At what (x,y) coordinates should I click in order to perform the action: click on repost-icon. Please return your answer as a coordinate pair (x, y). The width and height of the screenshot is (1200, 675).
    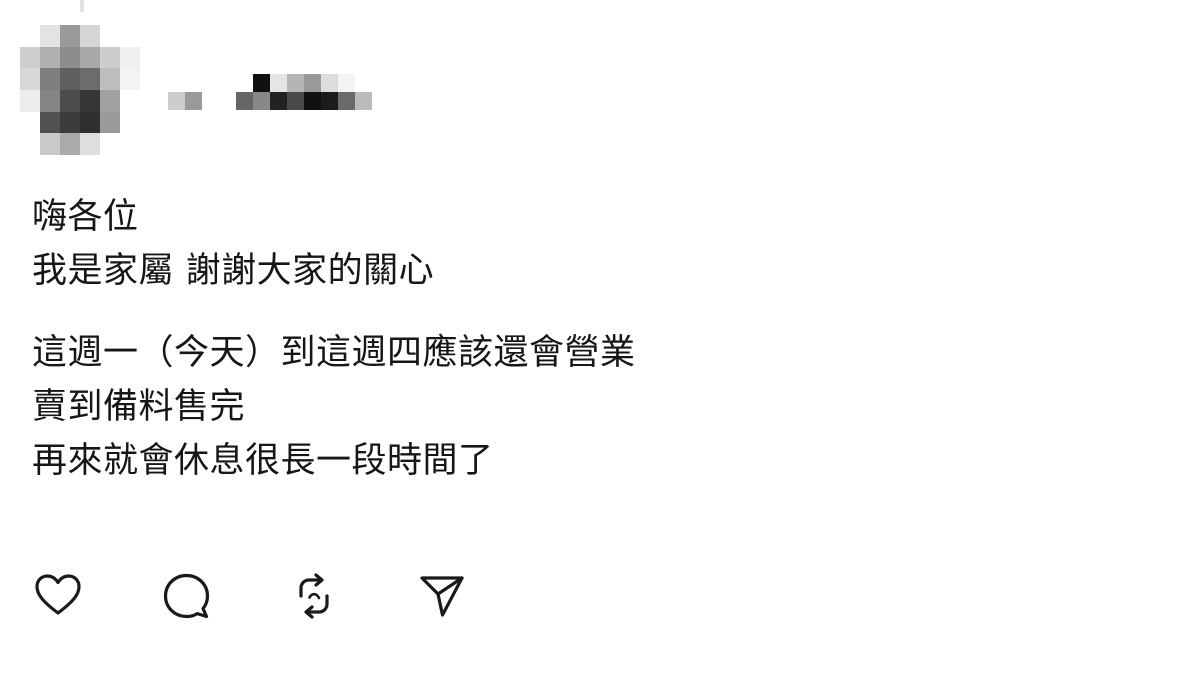
    Looking at the image, I should click on (314, 596).